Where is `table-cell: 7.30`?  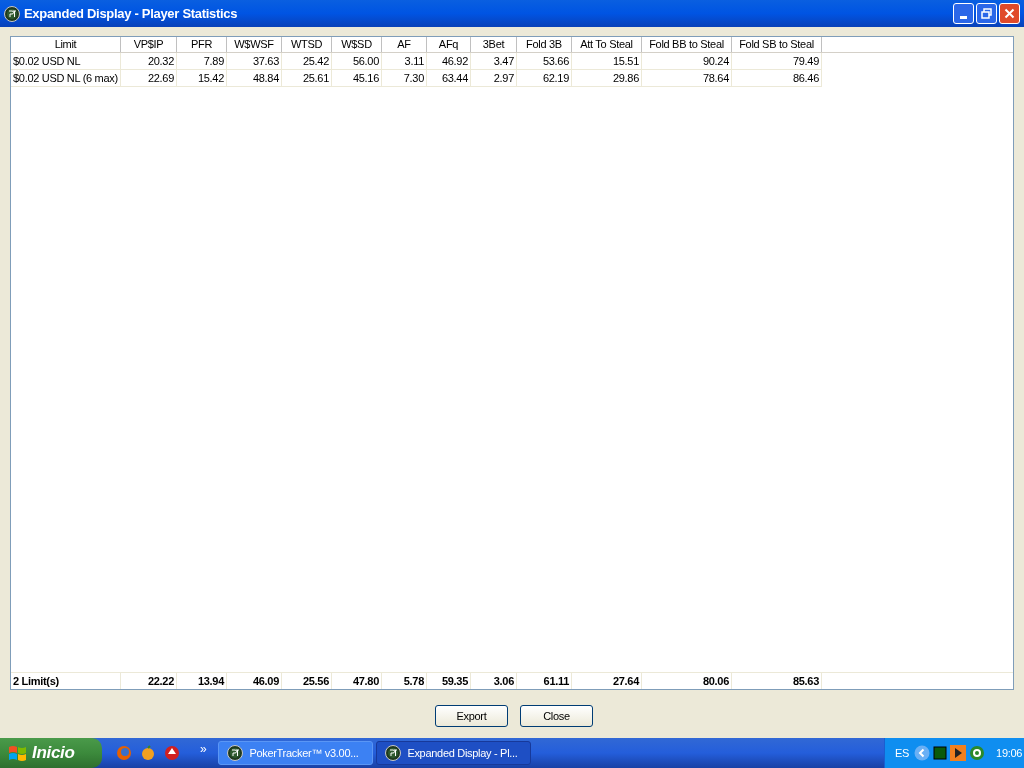 table-cell: 7.30 is located at coordinates (404, 78).